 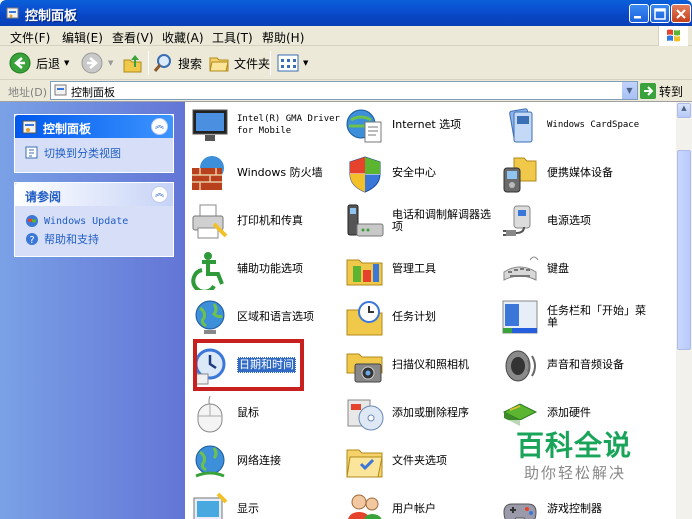 I want to click on item-label: 游戏控制器, so click(x=574, y=508).